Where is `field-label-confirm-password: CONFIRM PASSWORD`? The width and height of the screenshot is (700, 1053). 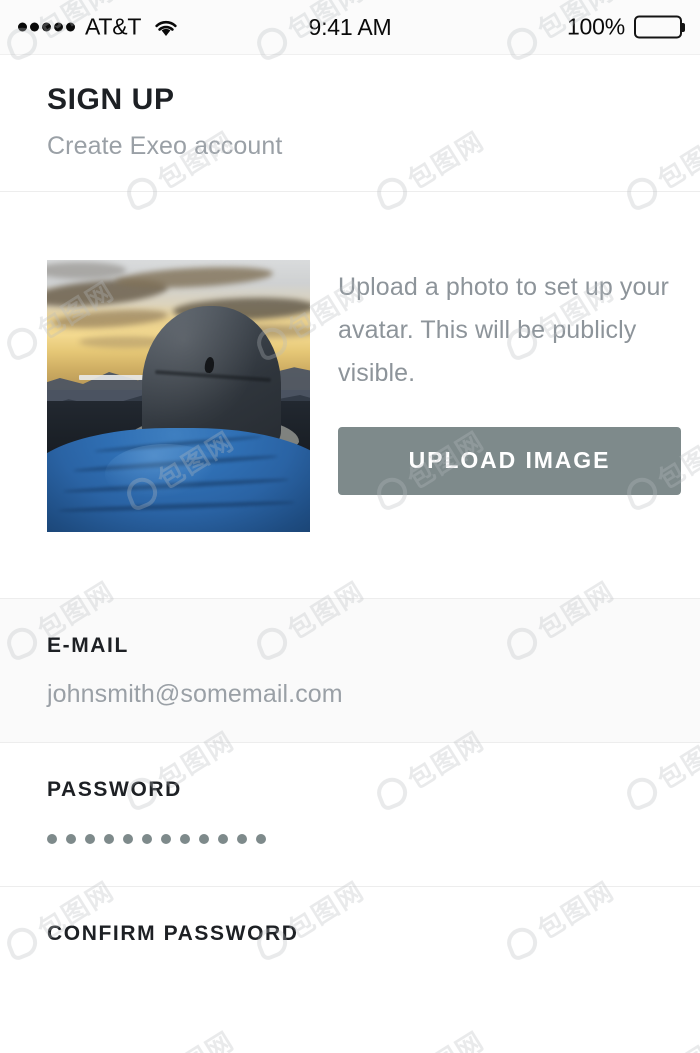
field-label-confirm-password: CONFIRM PASSWORD is located at coordinates (173, 933).